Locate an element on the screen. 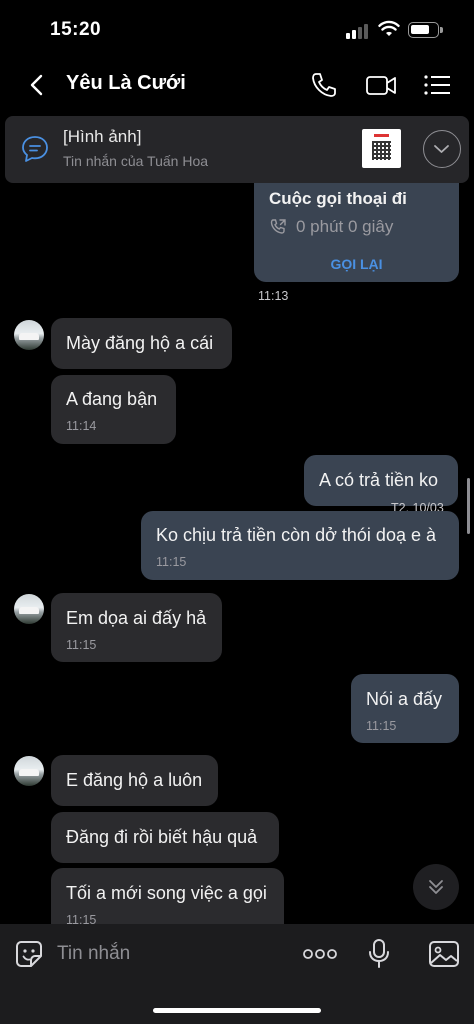  pinned-title: [Hình ảnh] is located at coordinates (102, 136).